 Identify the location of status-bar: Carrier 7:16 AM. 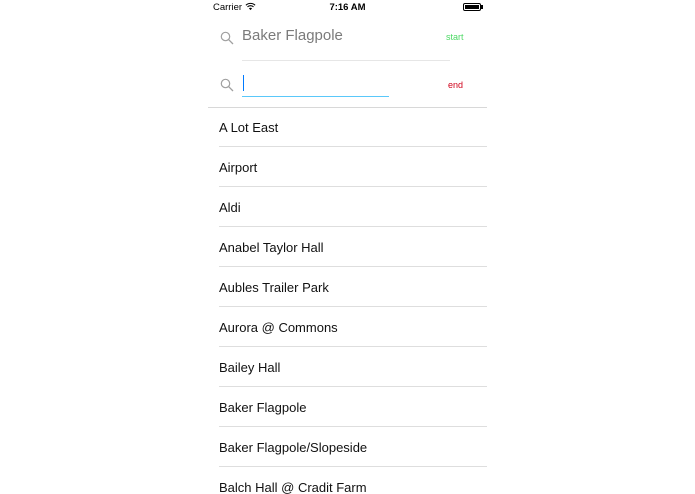
(347, 7).